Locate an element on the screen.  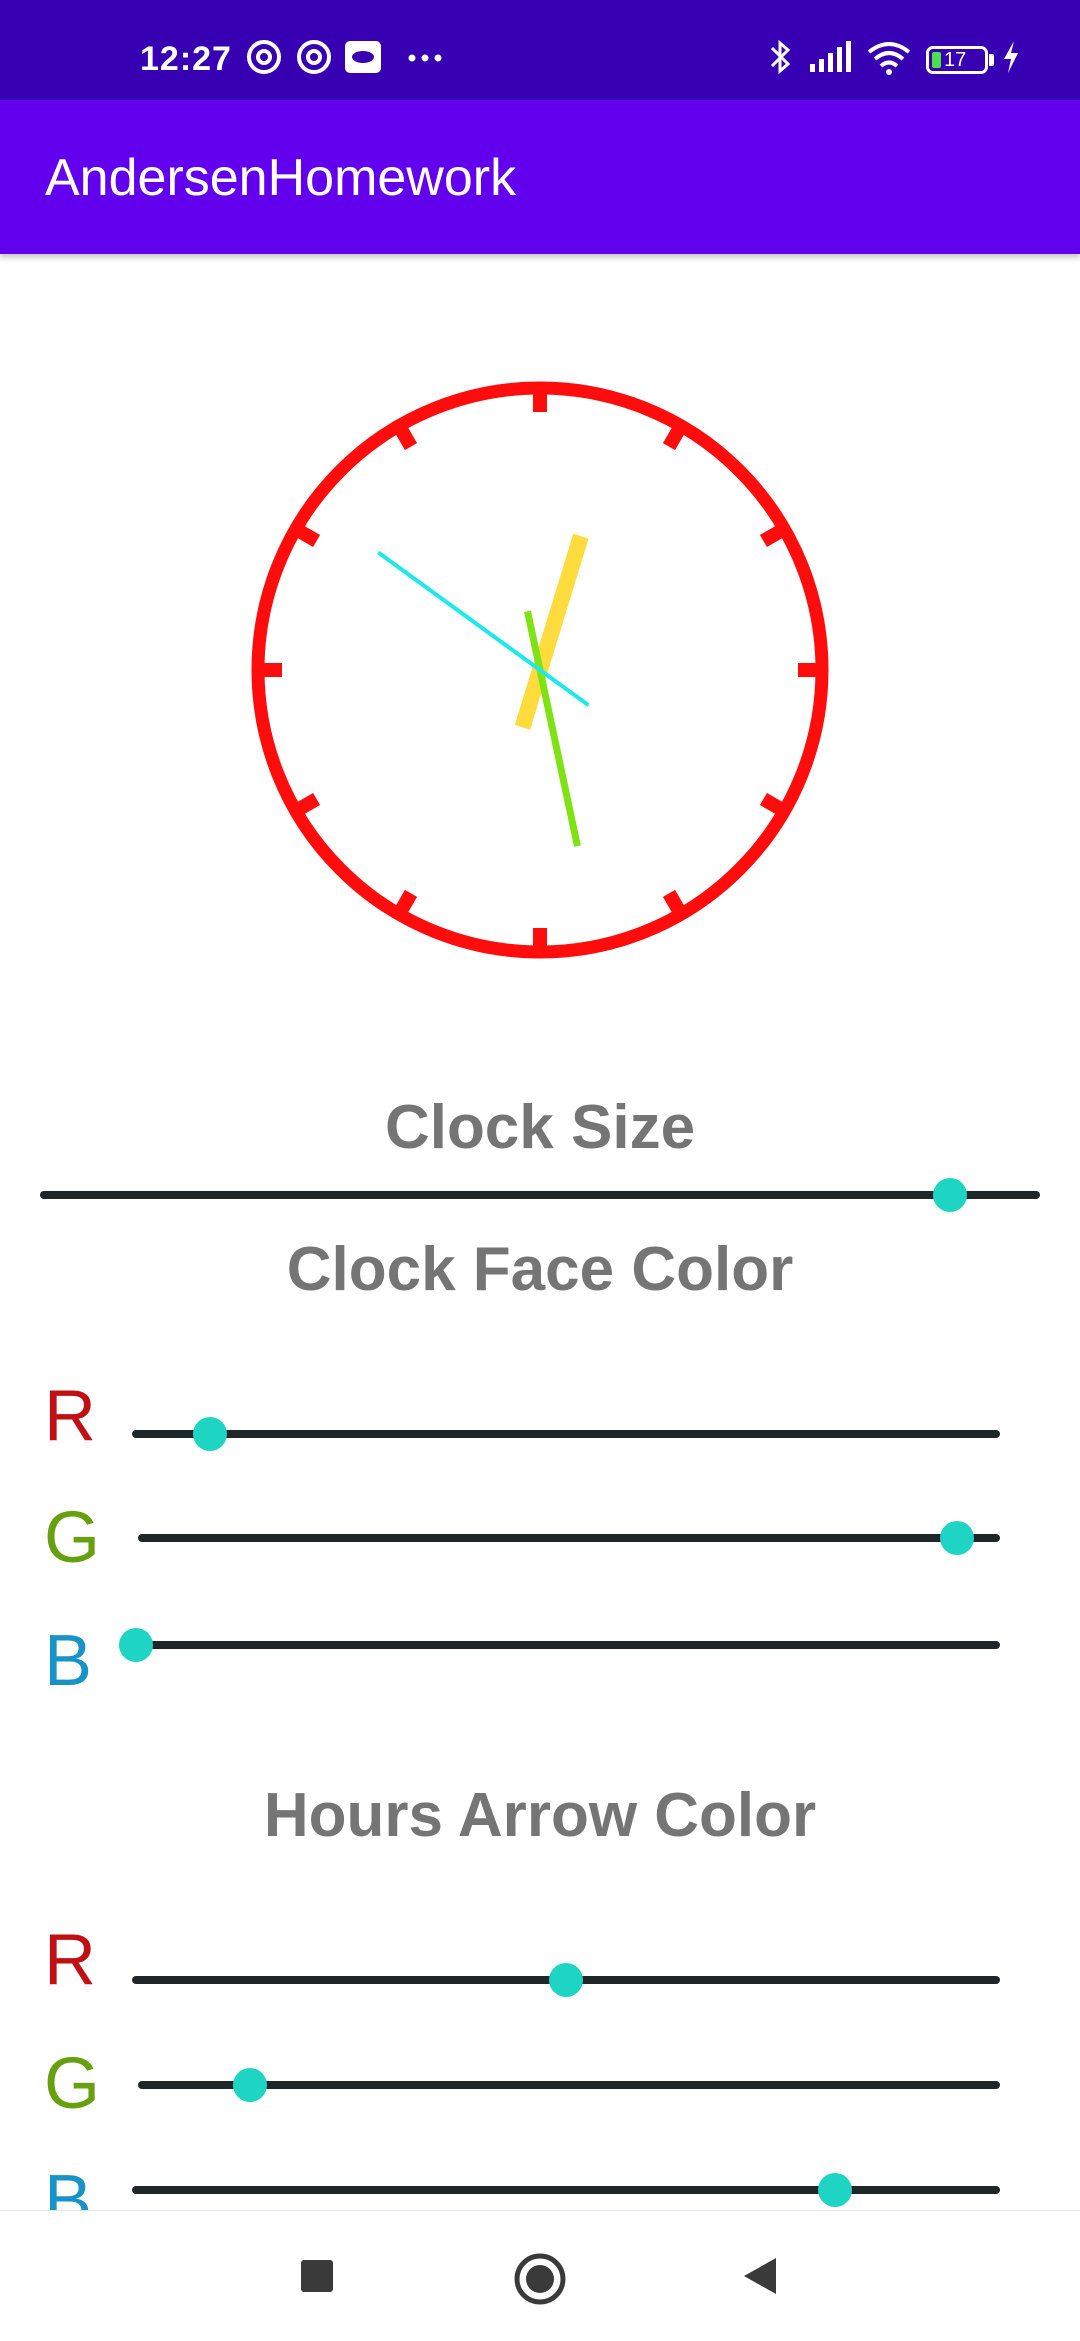
status-time: 12:27 is located at coordinates (186, 59).